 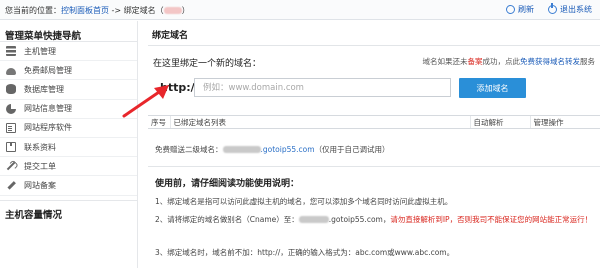 What do you see at coordinates (322, 87) in the screenshot?
I see `domain-input` at bounding box center [322, 87].